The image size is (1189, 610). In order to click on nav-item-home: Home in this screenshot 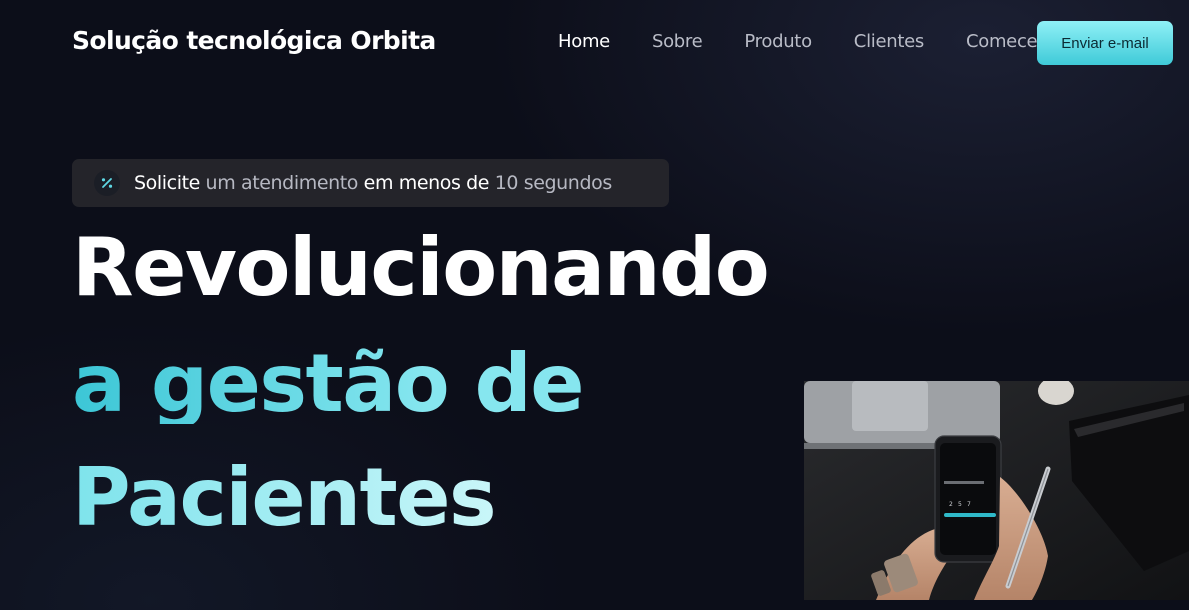, I will do `click(584, 41)`.